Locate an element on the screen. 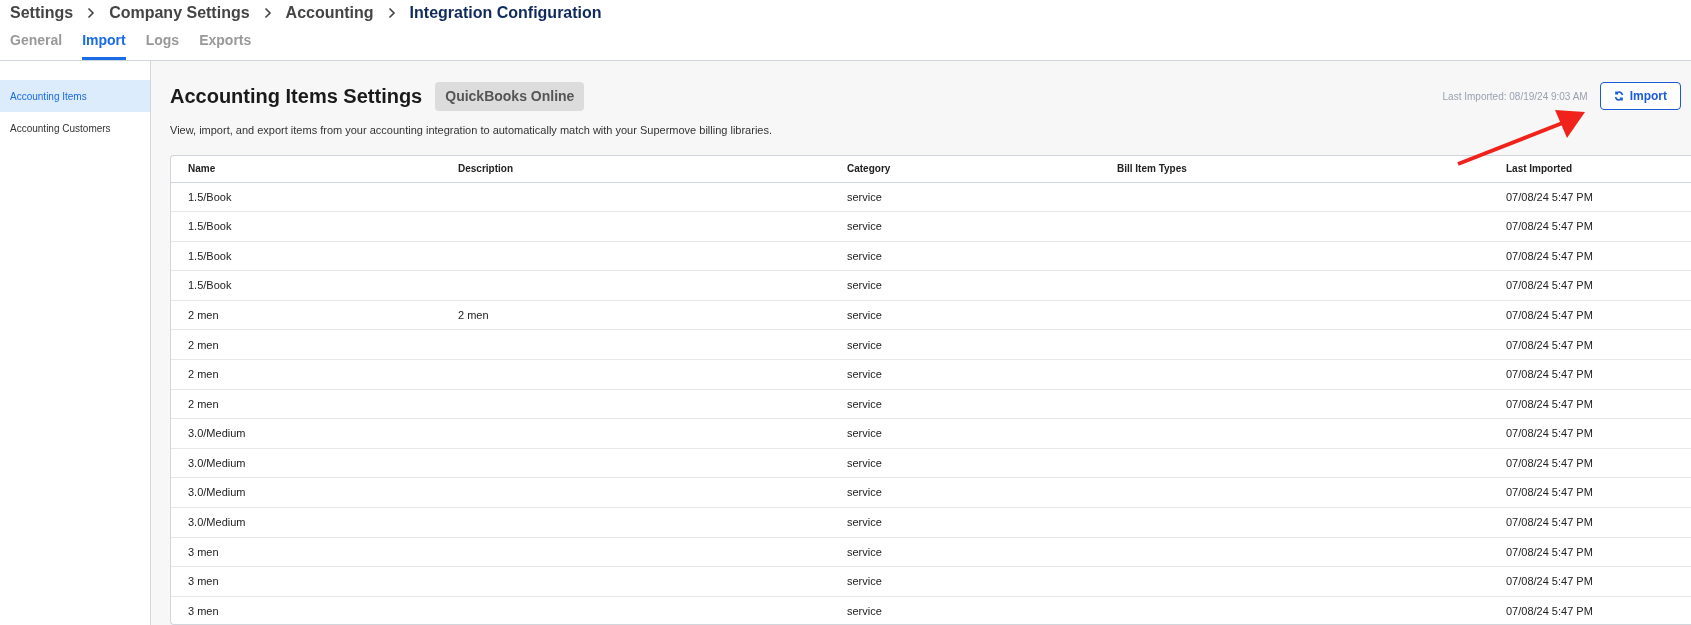 This screenshot has width=1691, height=625. column-header: Bill Item Types is located at coordinates (1152, 169).